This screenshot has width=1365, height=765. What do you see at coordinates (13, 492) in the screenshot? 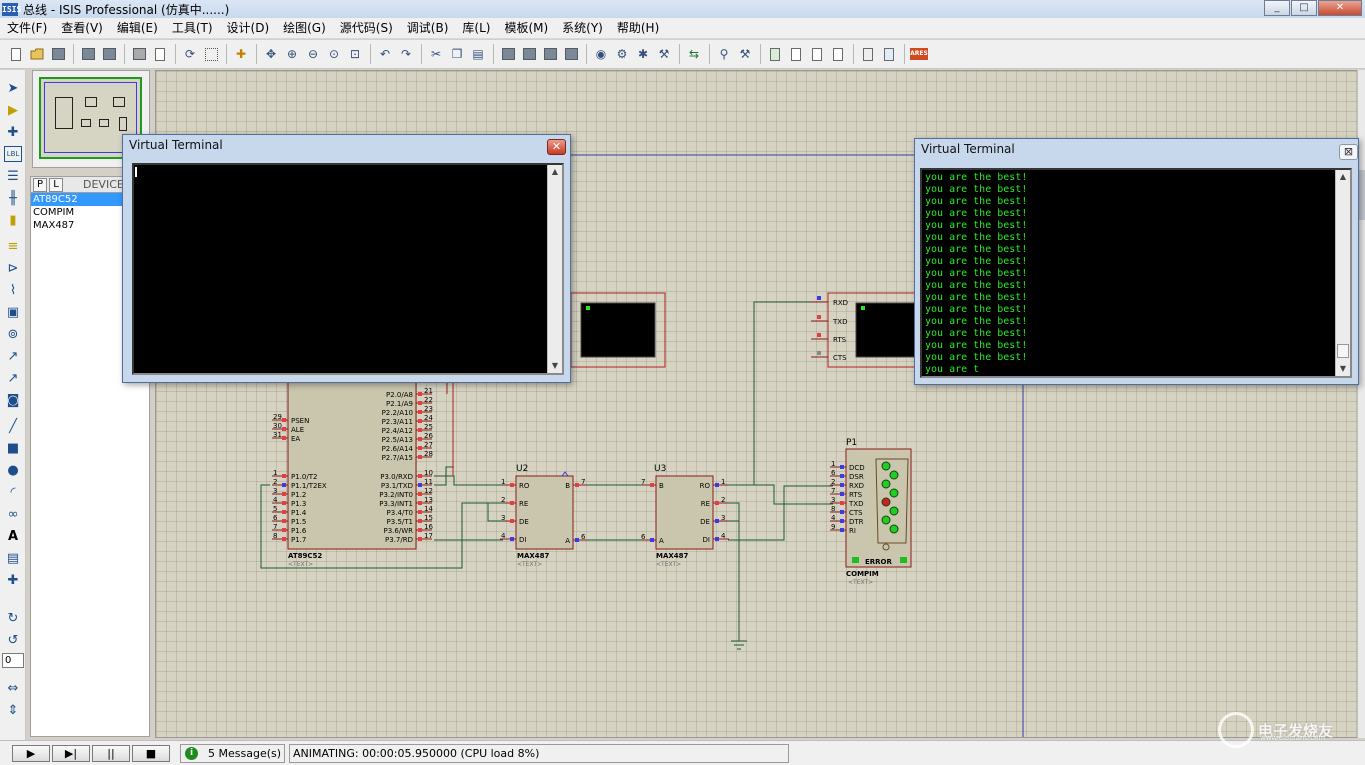
I see `arc-icon: ◜` at bounding box center [13, 492].